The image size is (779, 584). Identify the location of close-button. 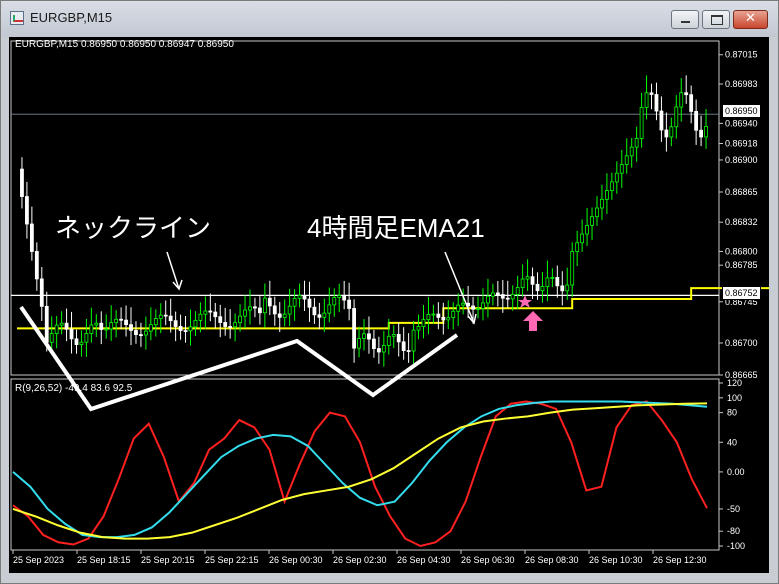
(750, 19).